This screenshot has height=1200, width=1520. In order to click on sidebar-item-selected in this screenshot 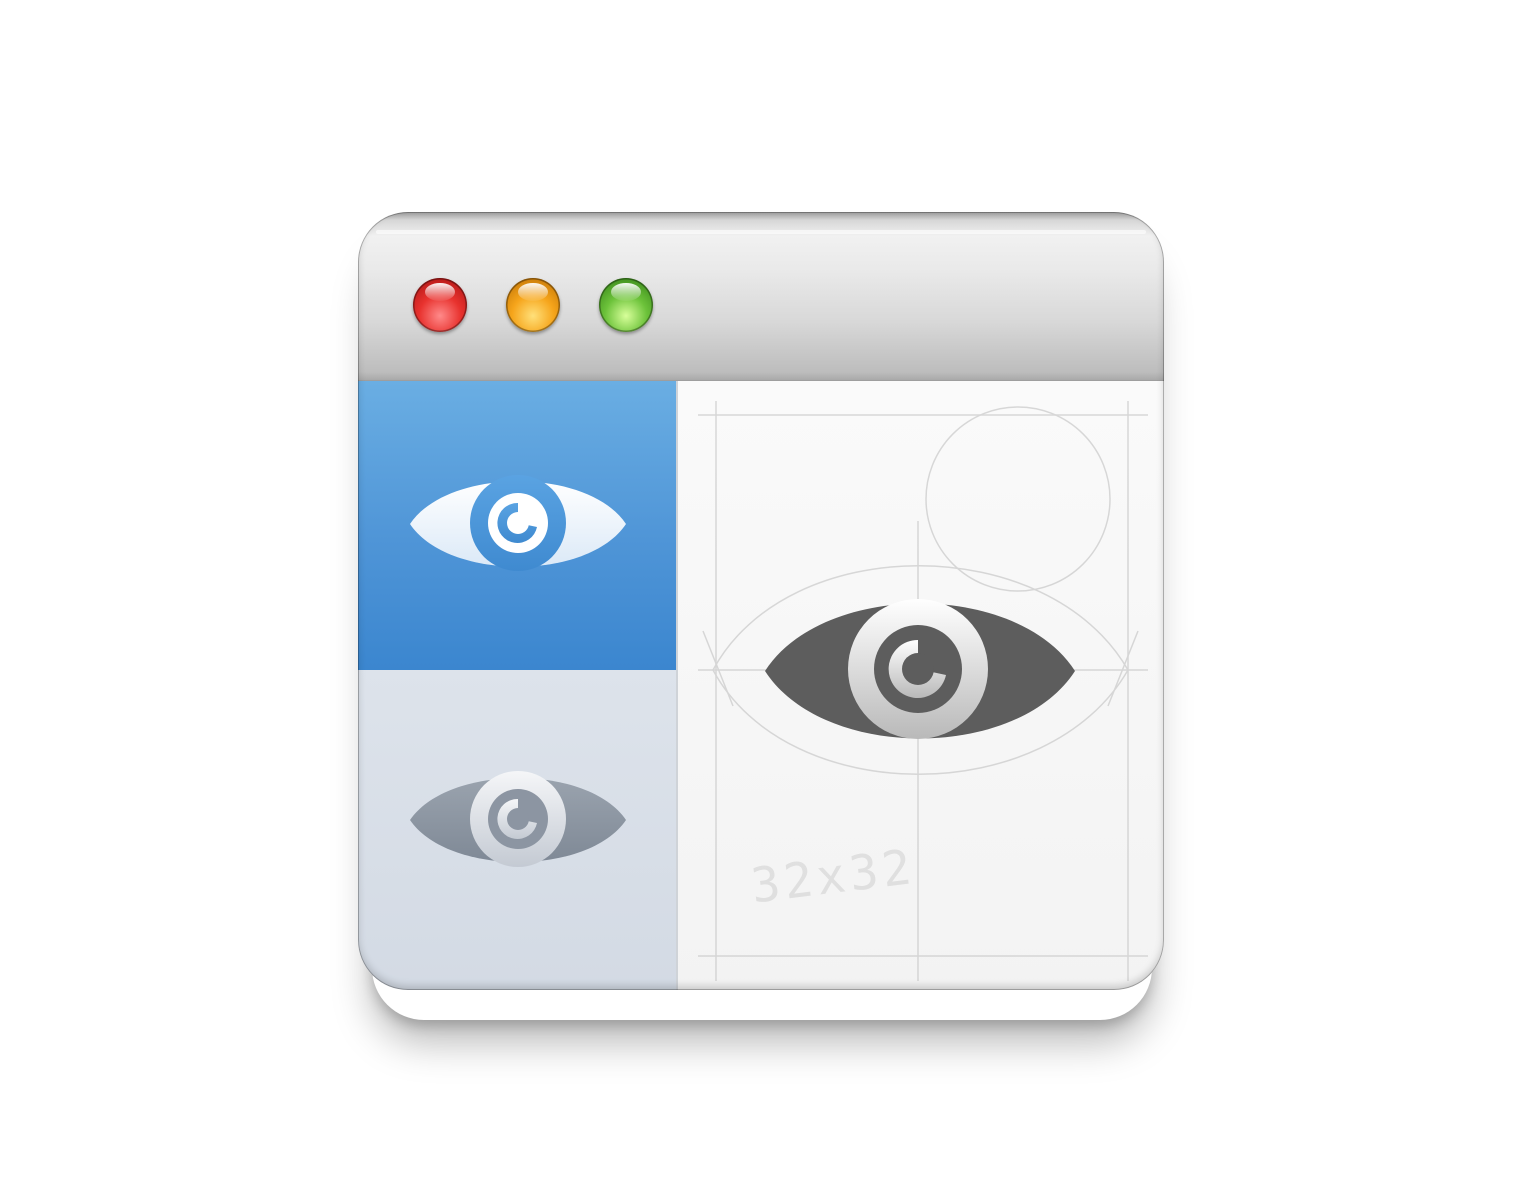, I will do `click(517, 525)`.